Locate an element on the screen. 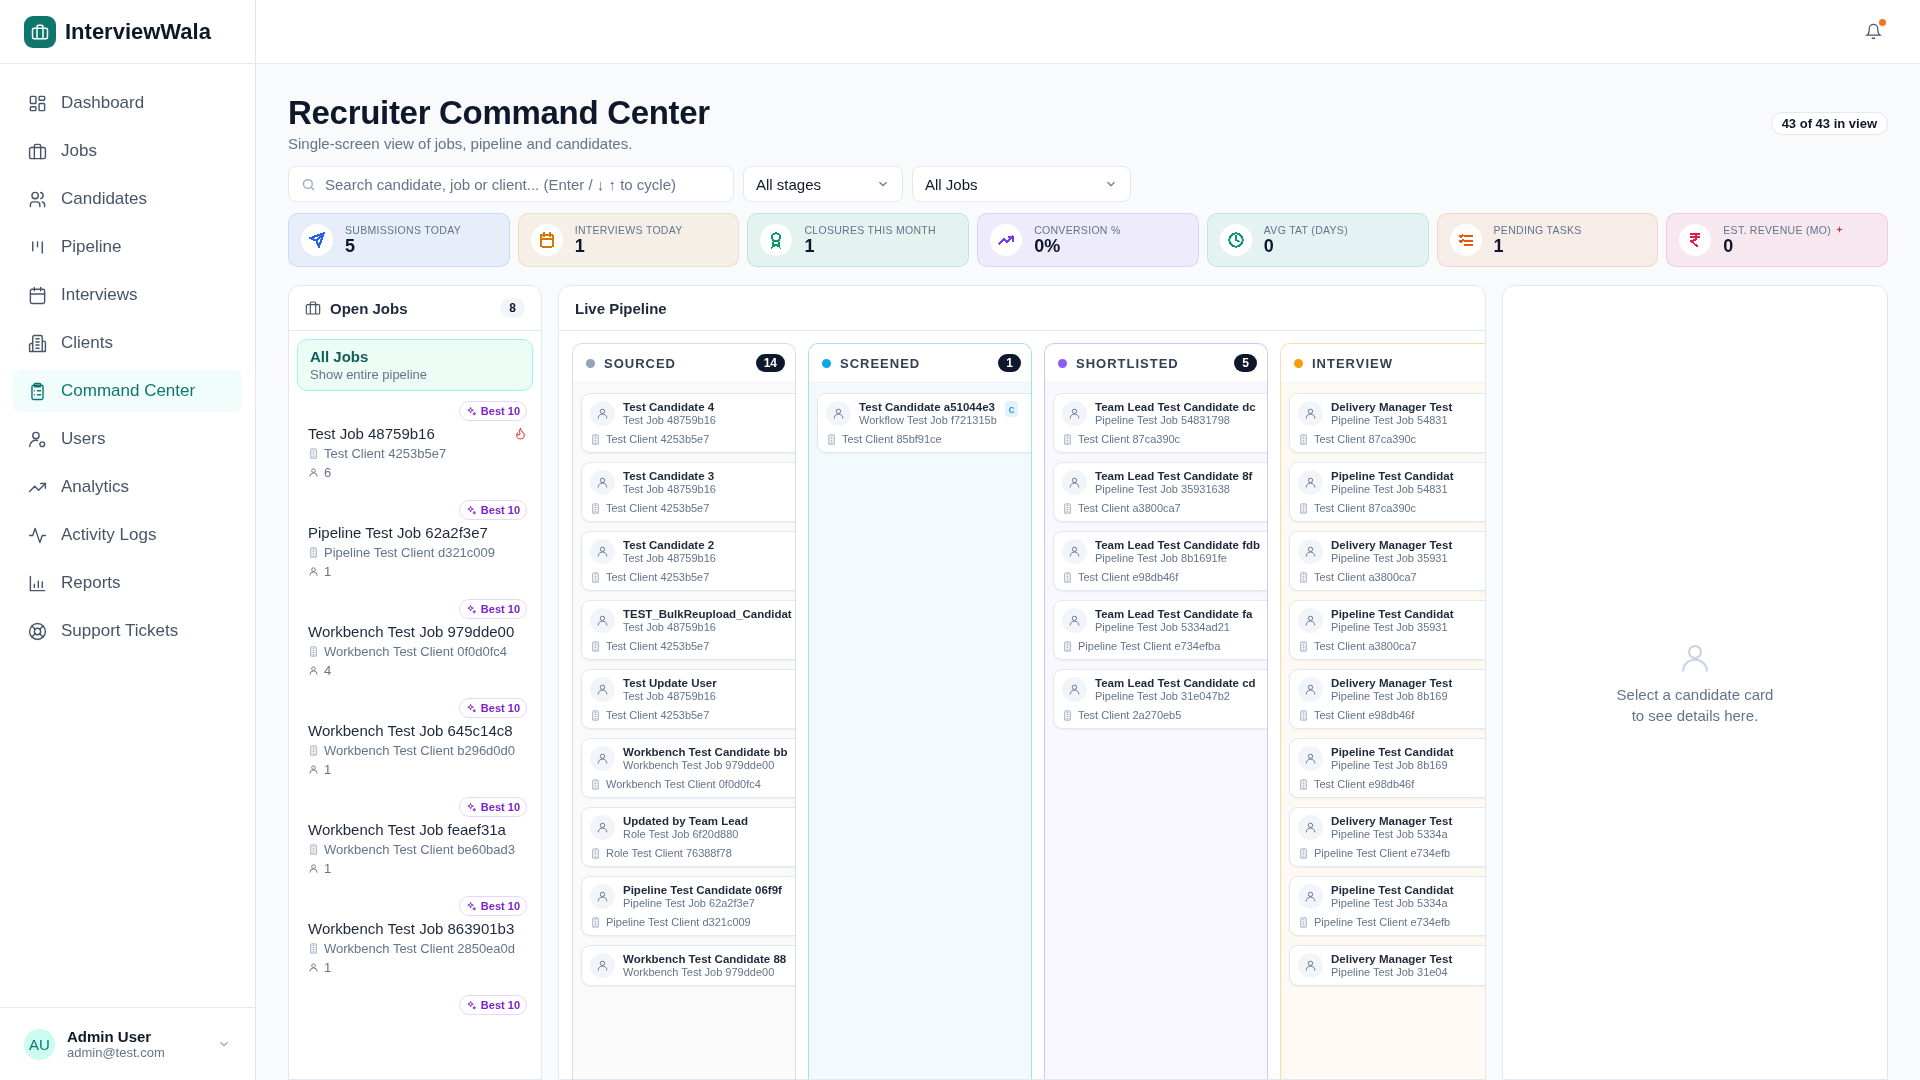 This screenshot has width=1920, height=1080. job-name: Pipeline Test Job 35931638 is located at coordinates (1163, 489).